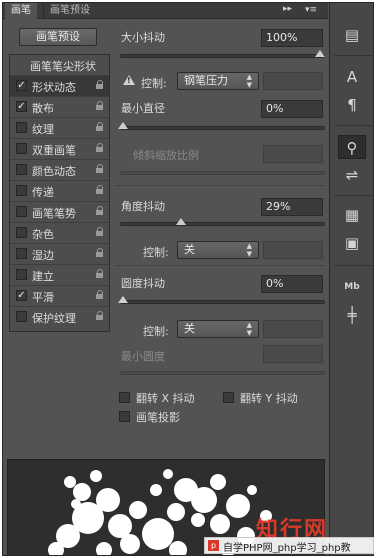 The height and width of the screenshot is (558, 376). I want to click on control-select-size: 钢笔压力 ▲ ▼, so click(218, 81).